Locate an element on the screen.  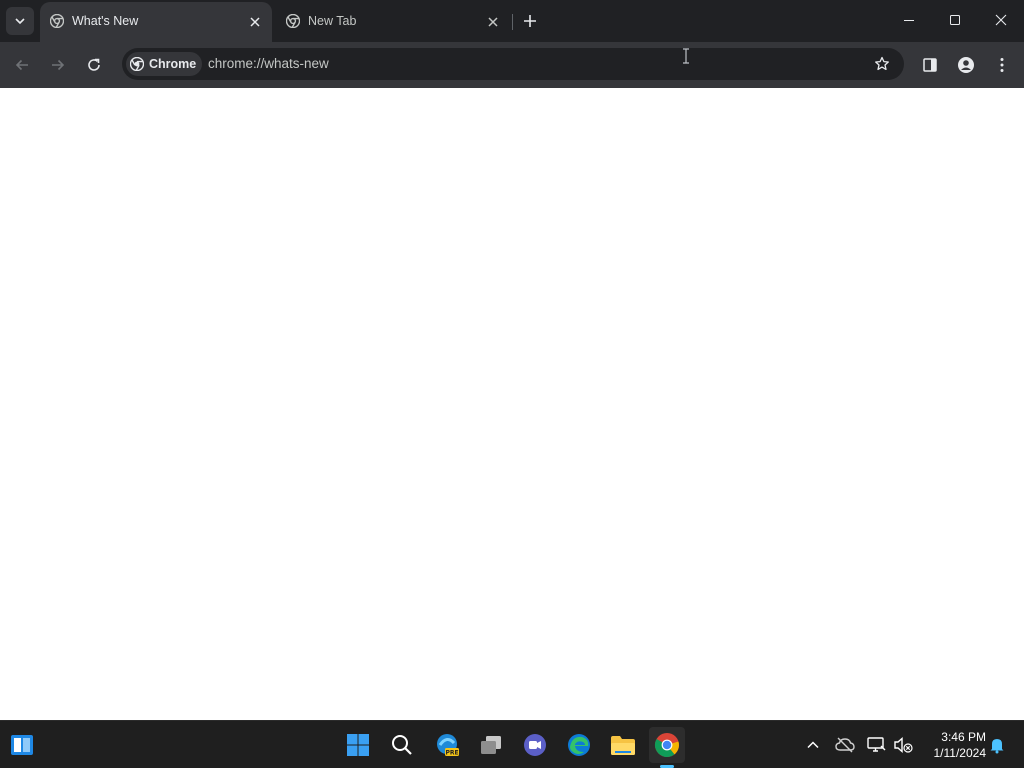
system-clock: 3:46 PM 1/11/2024 is located at coordinates (953, 745).